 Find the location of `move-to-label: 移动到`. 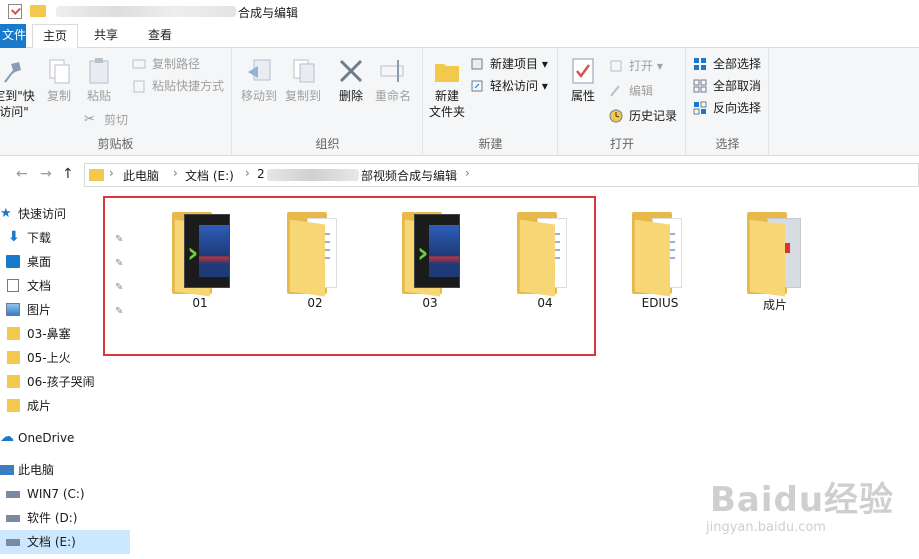

move-to-label: 移动到 is located at coordinates (258, 96).